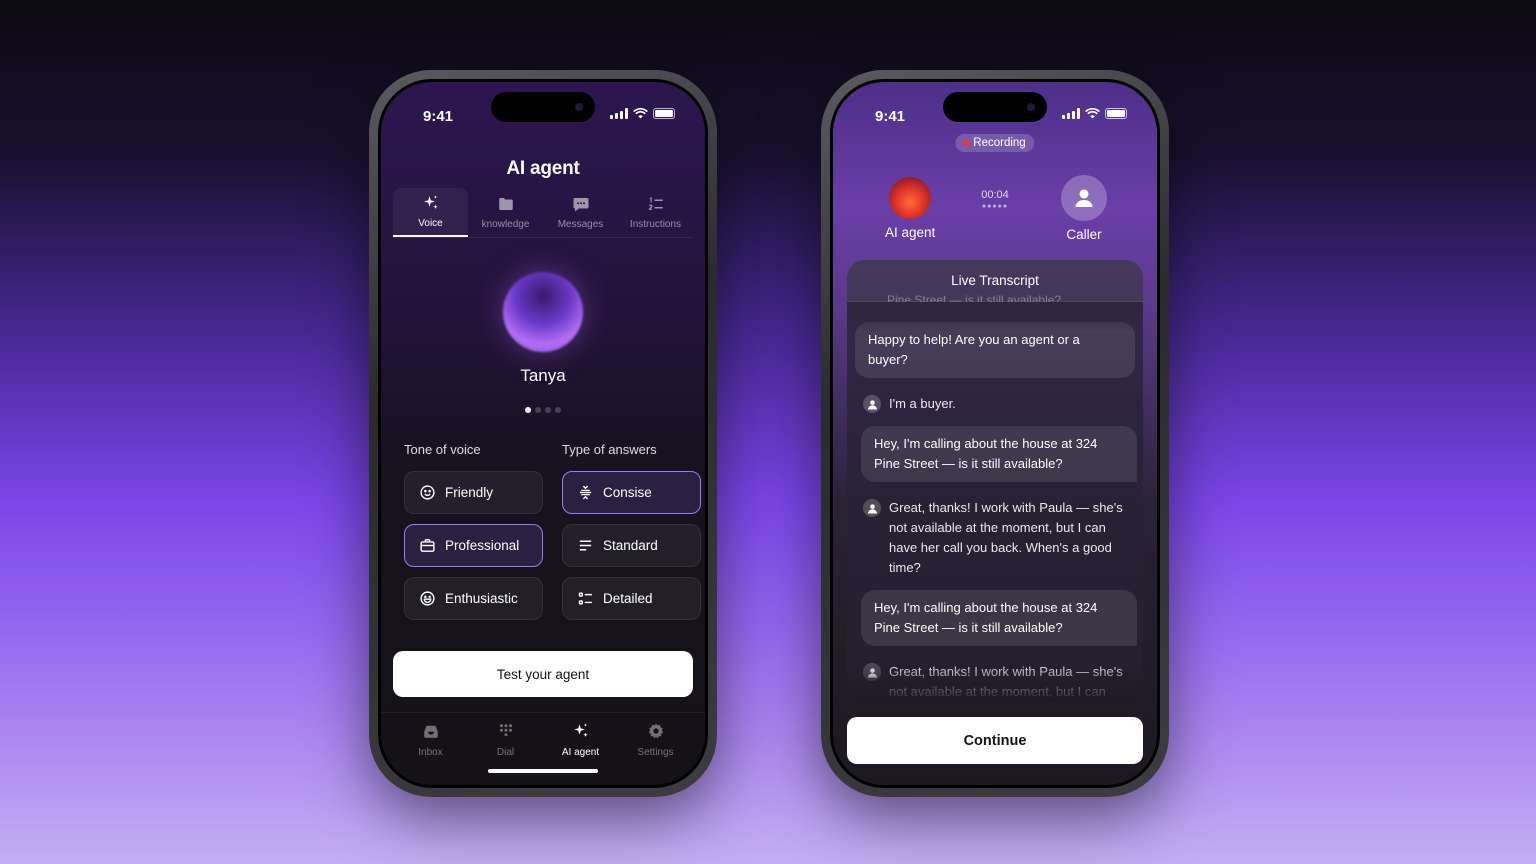 This screenshot has height=864, width=1536. I want to click on nav-inbox: Inbox, so click(430, 742).